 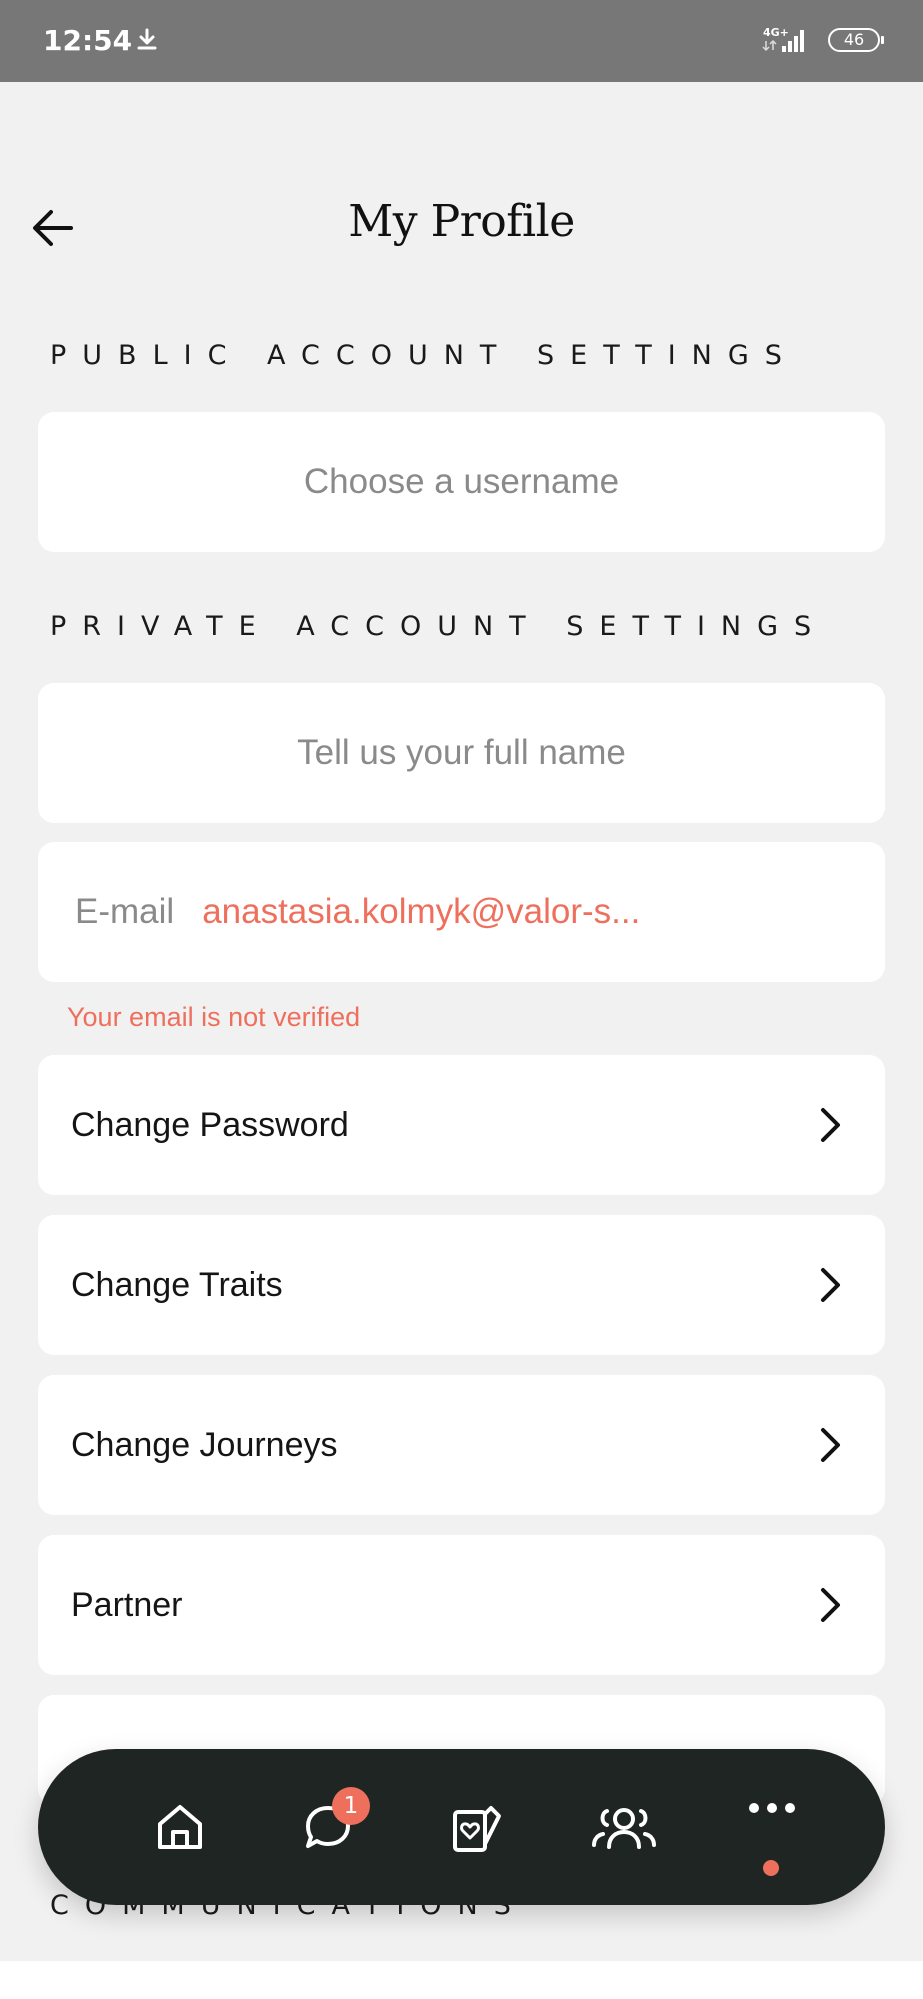 I want to click on full-name-placeholder: Tell us your full name, so click(x=461, y=752).